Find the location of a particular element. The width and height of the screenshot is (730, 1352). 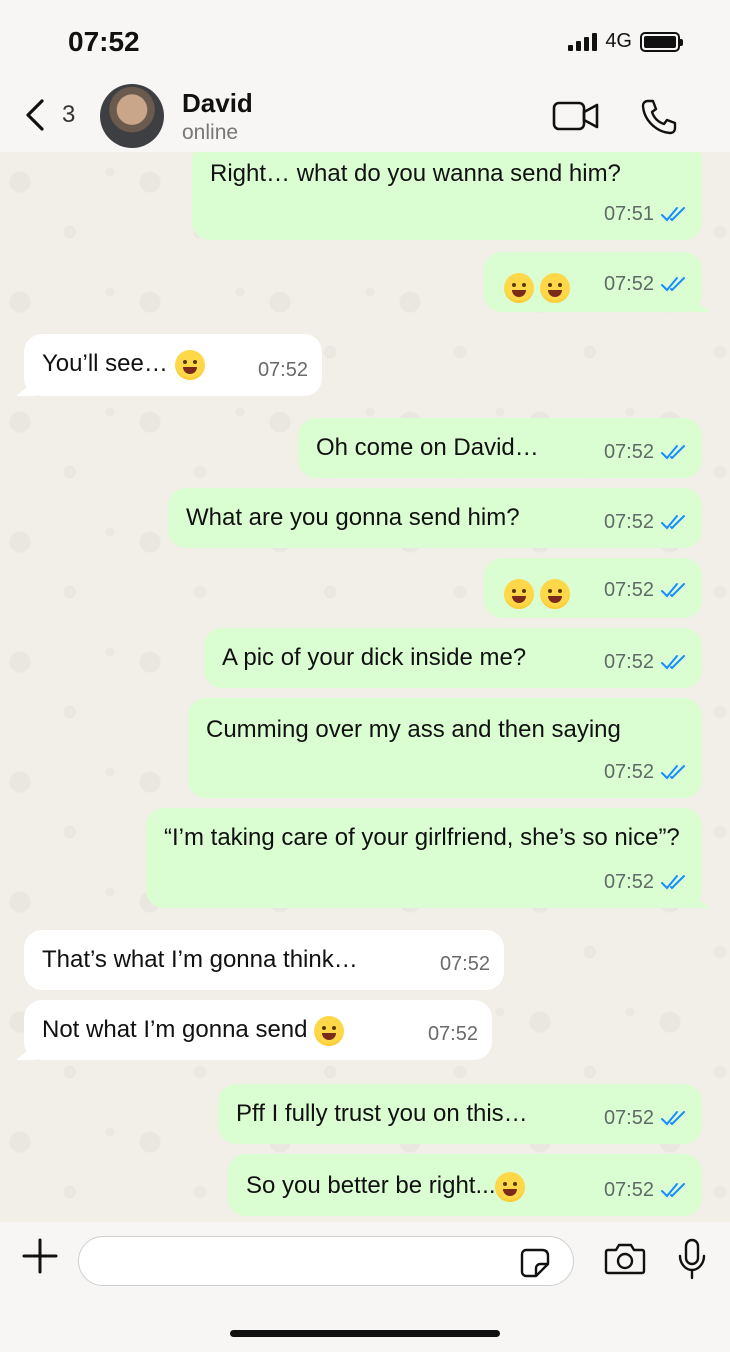

message-text: Right… what do you wanna send him? is located at coordinates (415, 173).